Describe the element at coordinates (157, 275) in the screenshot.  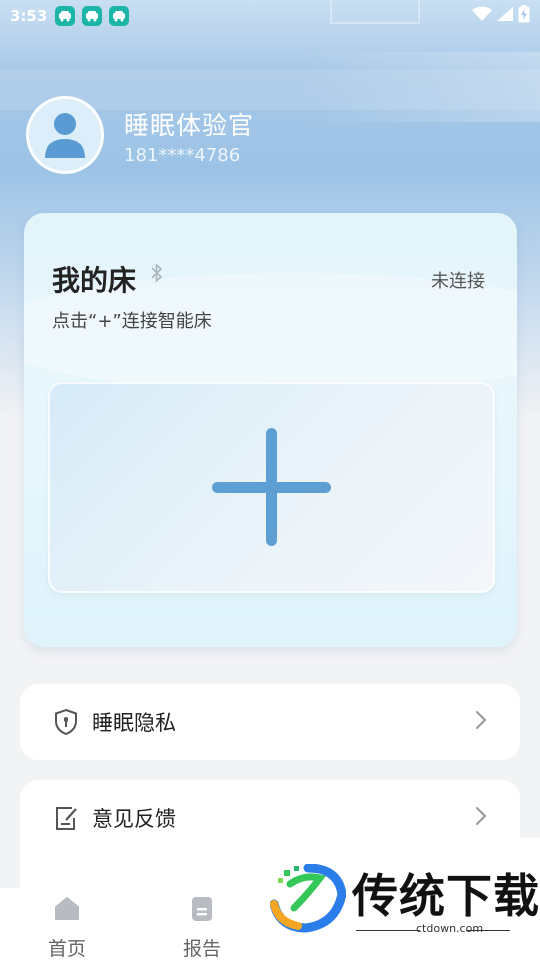
I see `bluetooth-icon` at that location.